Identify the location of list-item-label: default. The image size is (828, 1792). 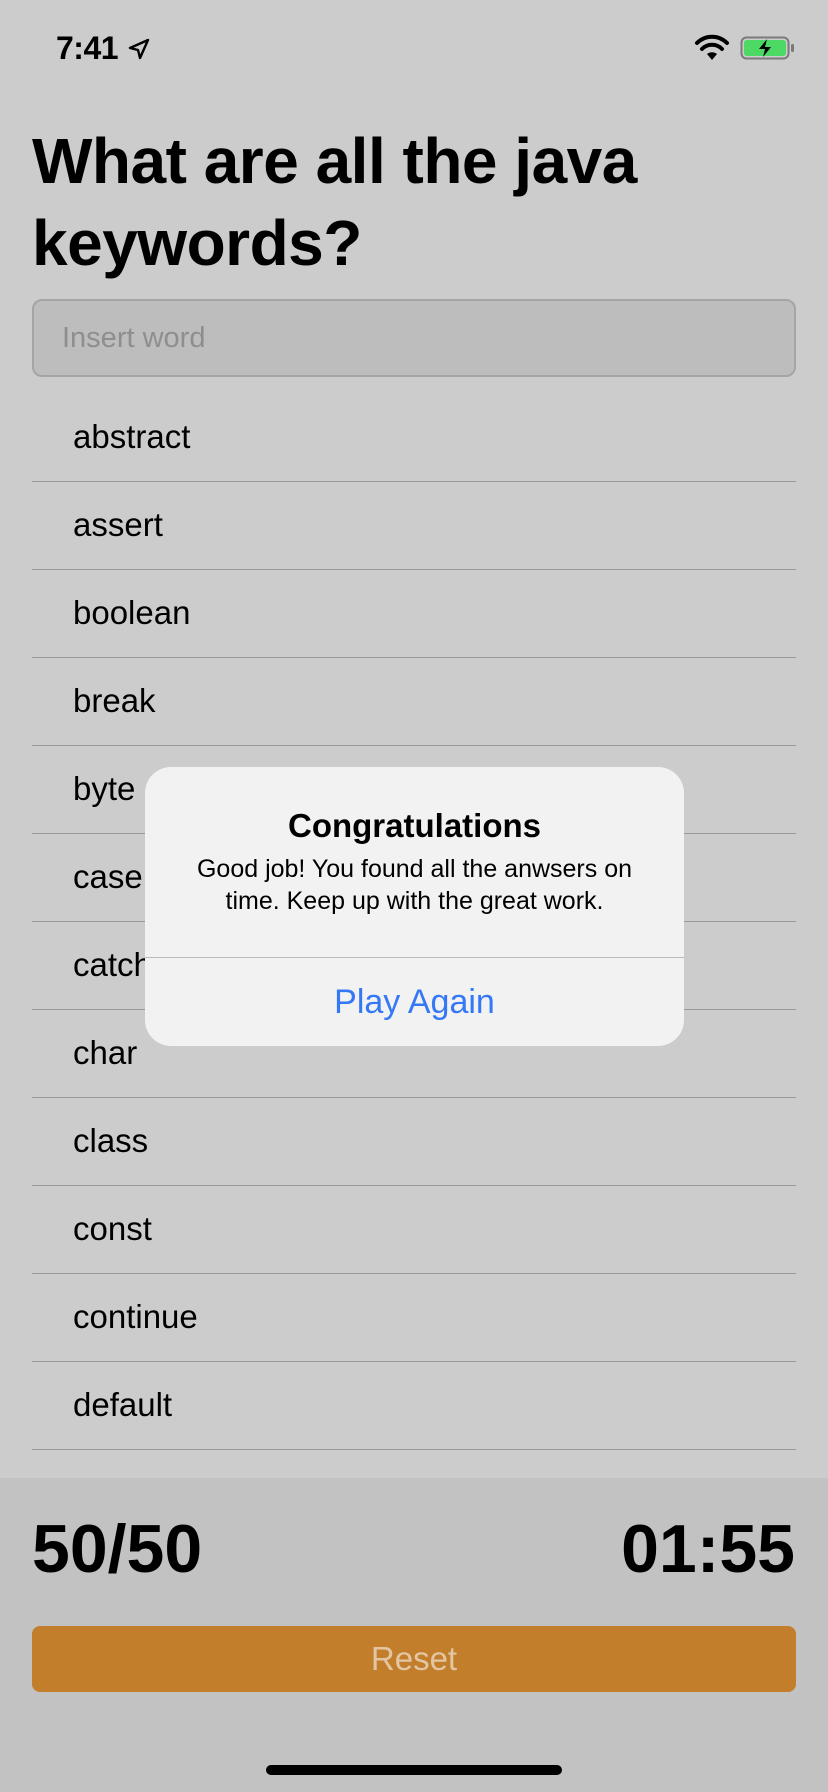
(123, 1404).